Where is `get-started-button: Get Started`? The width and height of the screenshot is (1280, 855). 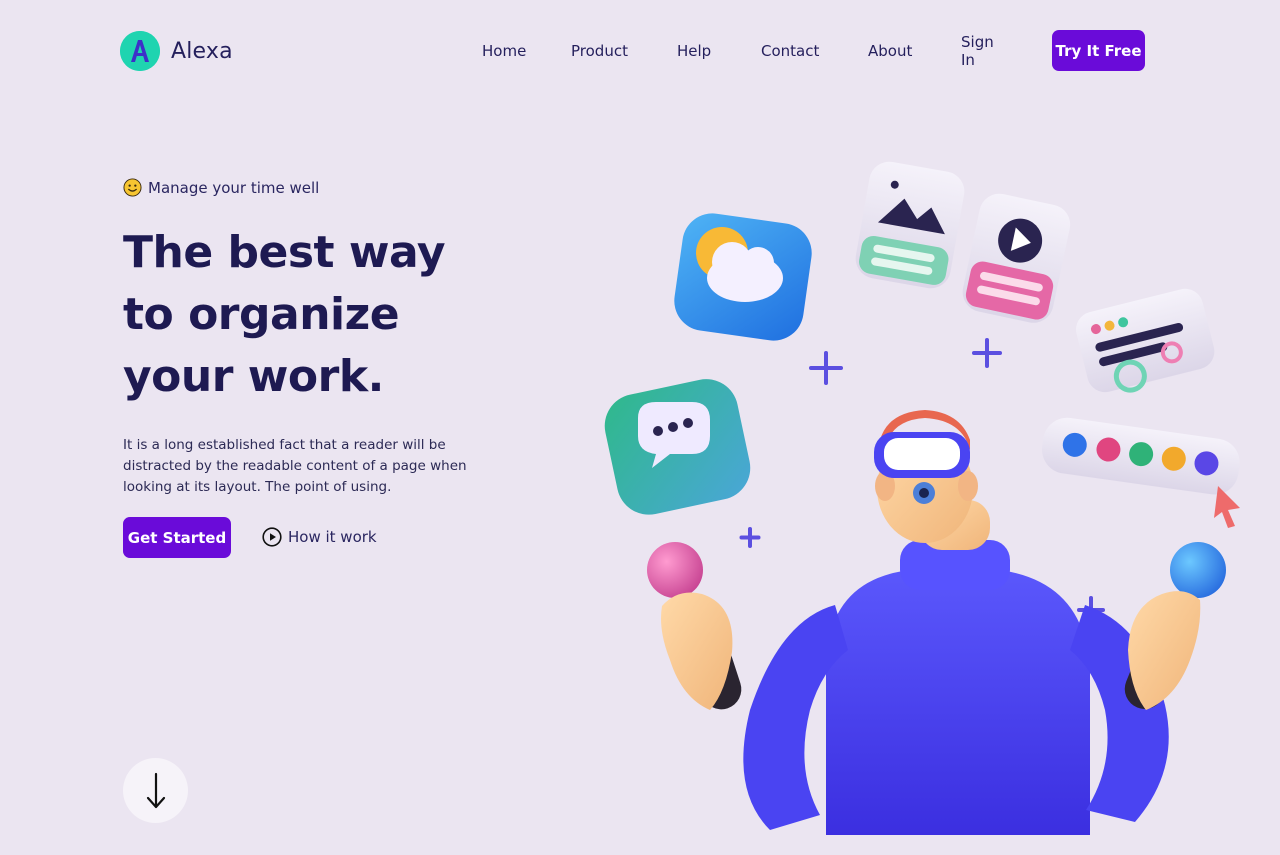
get-started-button: Get Started is located at coordinates (177, 537).